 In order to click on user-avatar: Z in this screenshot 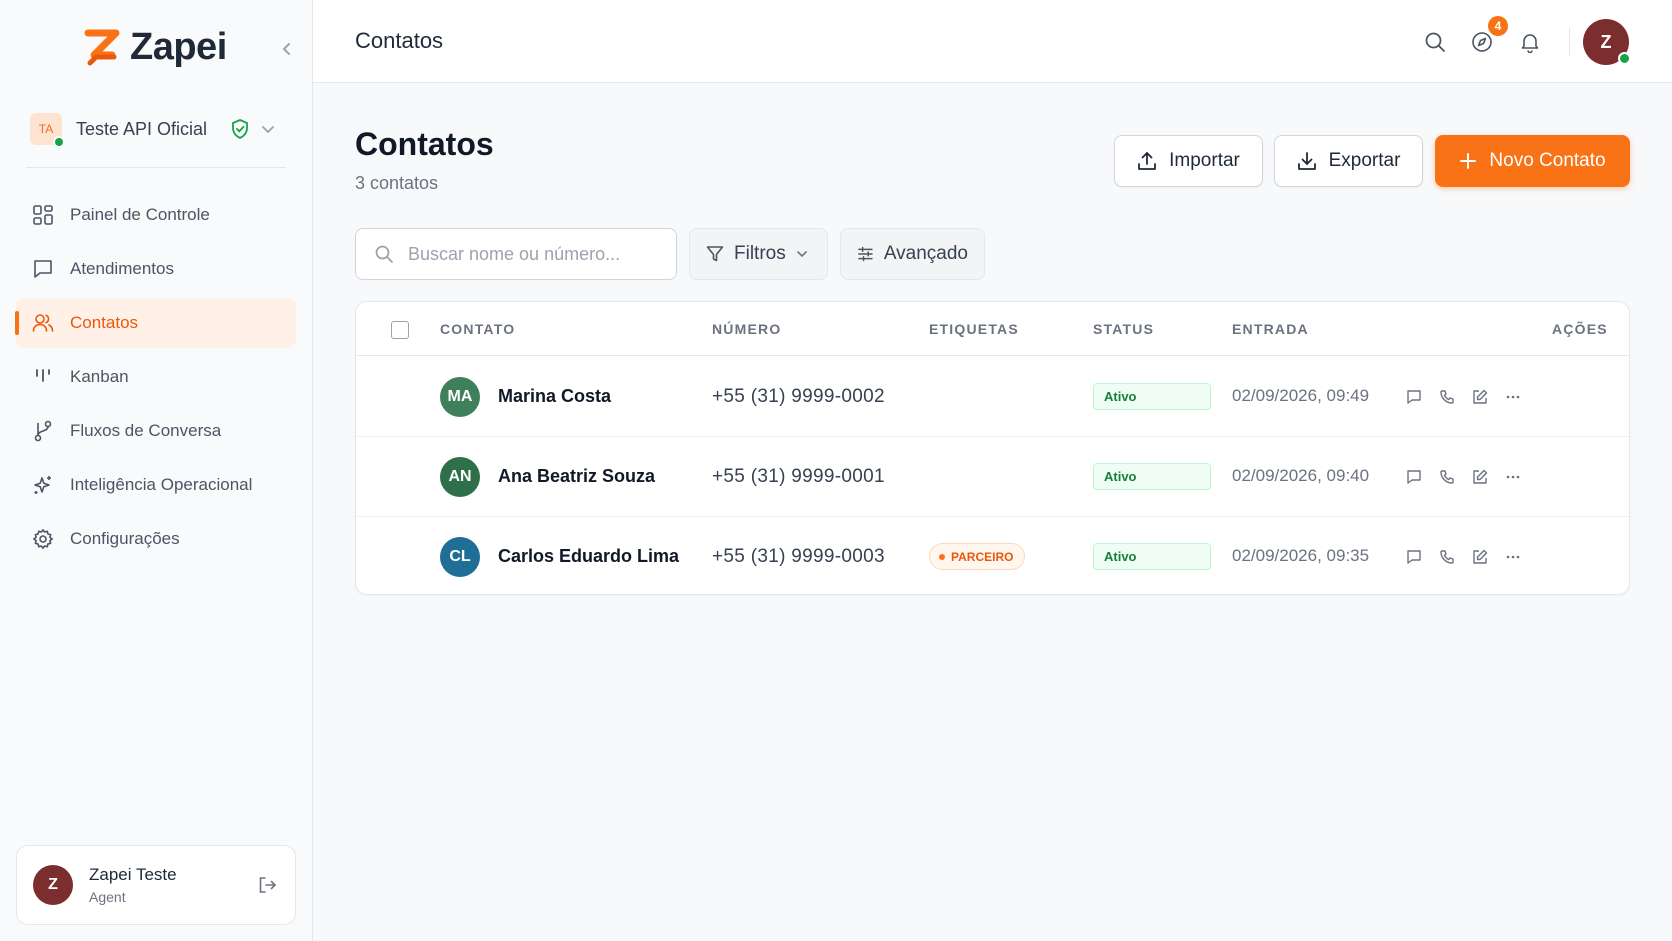, I will do `click(53, 885)`.